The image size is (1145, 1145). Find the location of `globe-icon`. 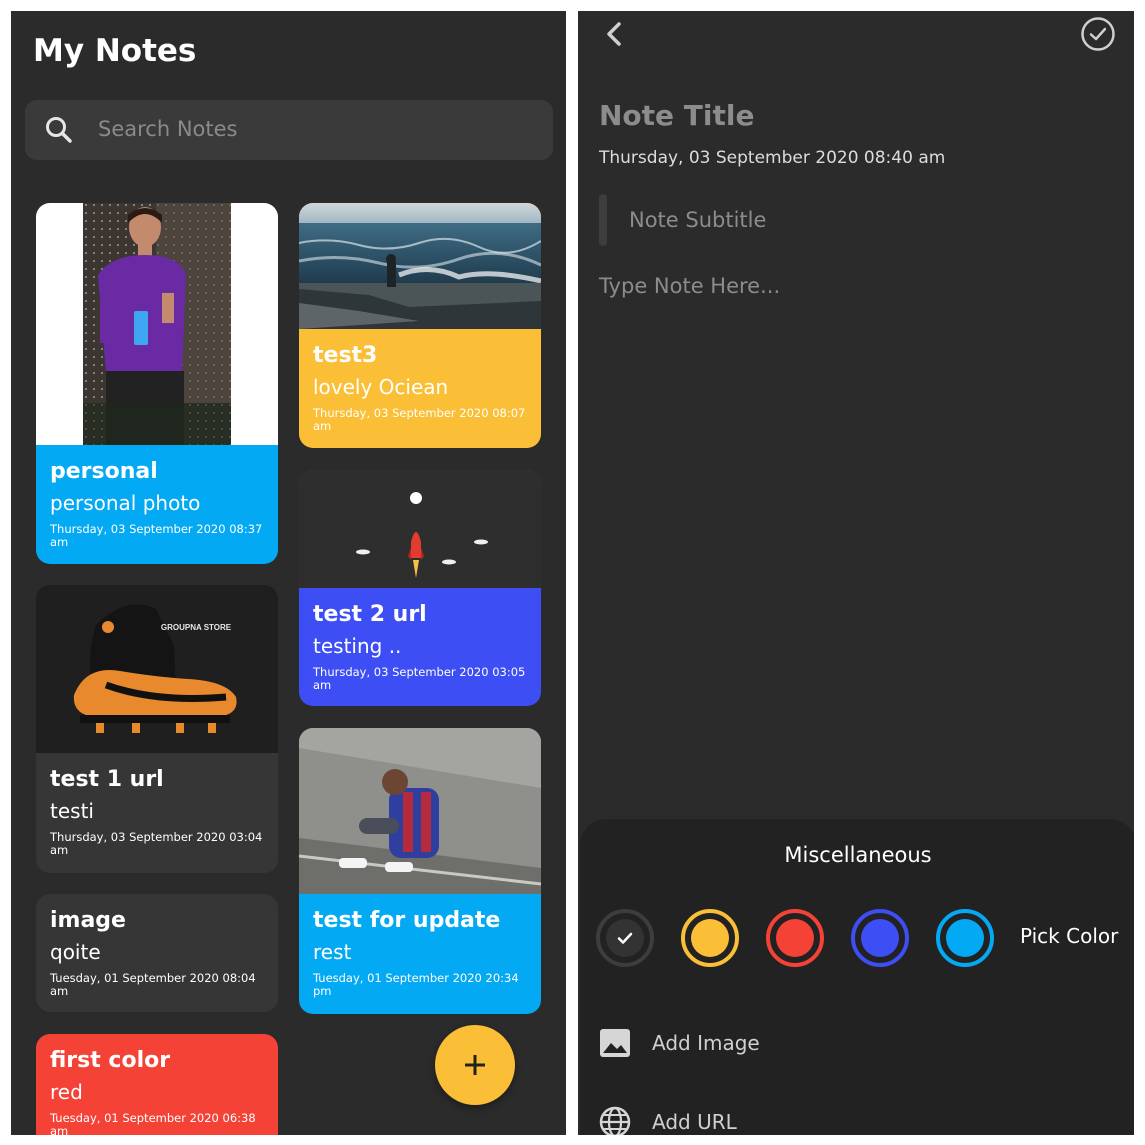

globe-icon is located at coordinates (615, 1120).